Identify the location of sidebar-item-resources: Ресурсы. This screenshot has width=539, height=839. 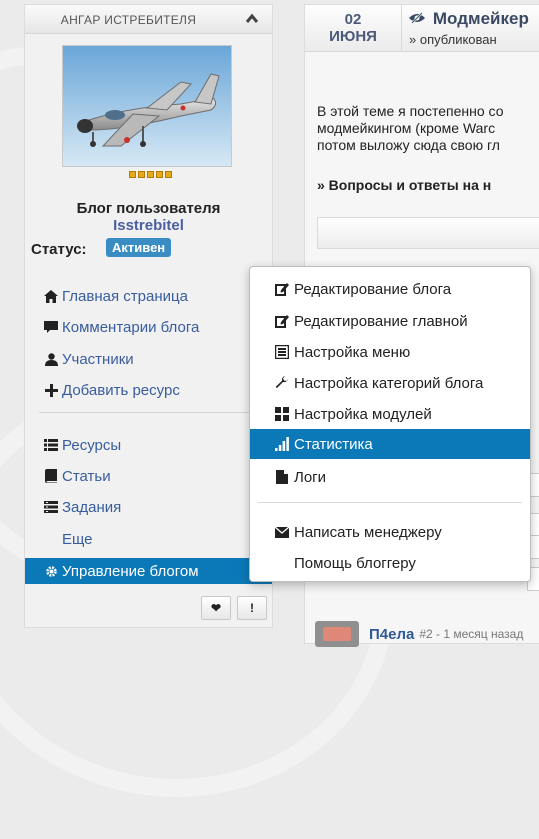
(148, 445).